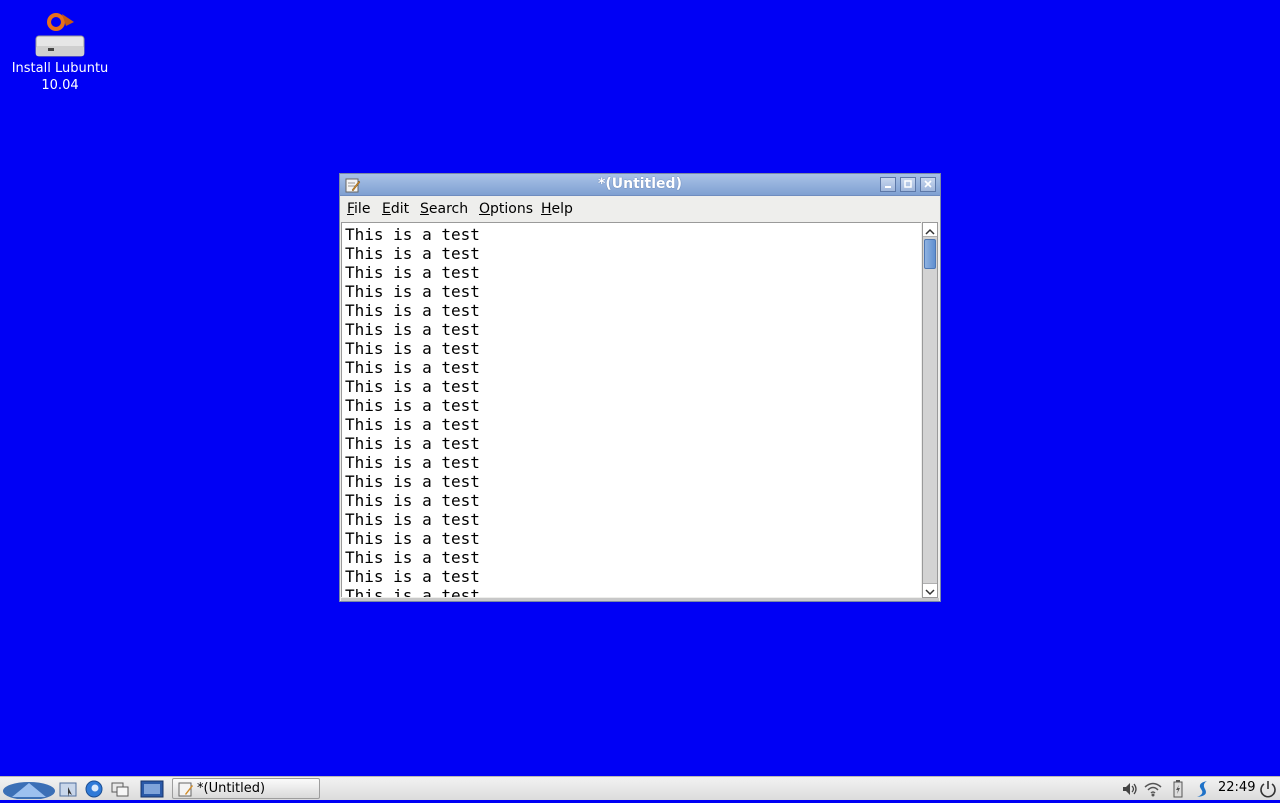 The width and height of the screenshot is (1280, 803). I want to click on desktop-icon-install-lubuntu: Install Lubuntu 10.04, so click(60, 51).